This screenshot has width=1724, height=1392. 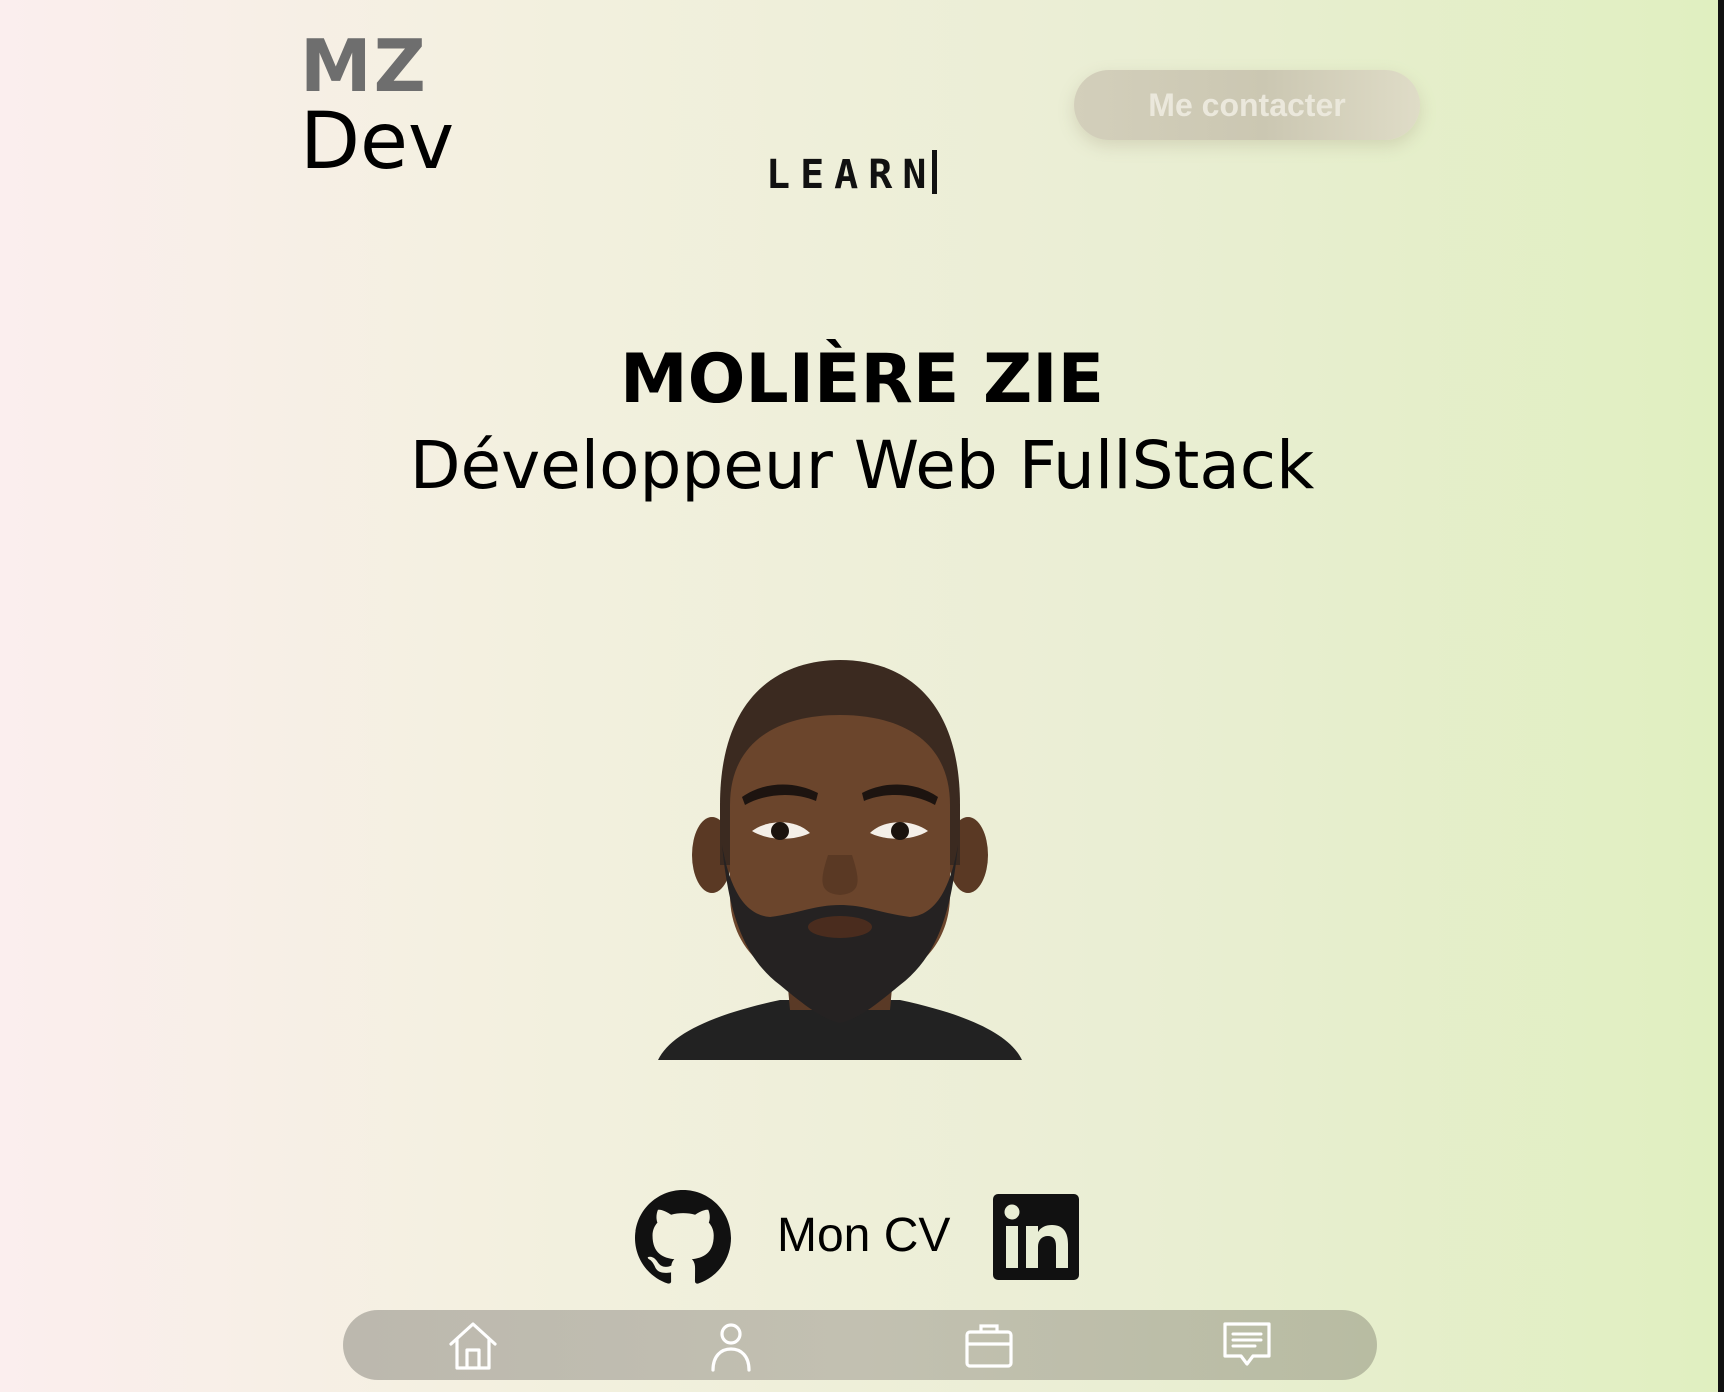 I want to click on nav-projects, so click(x=989, y=1346).